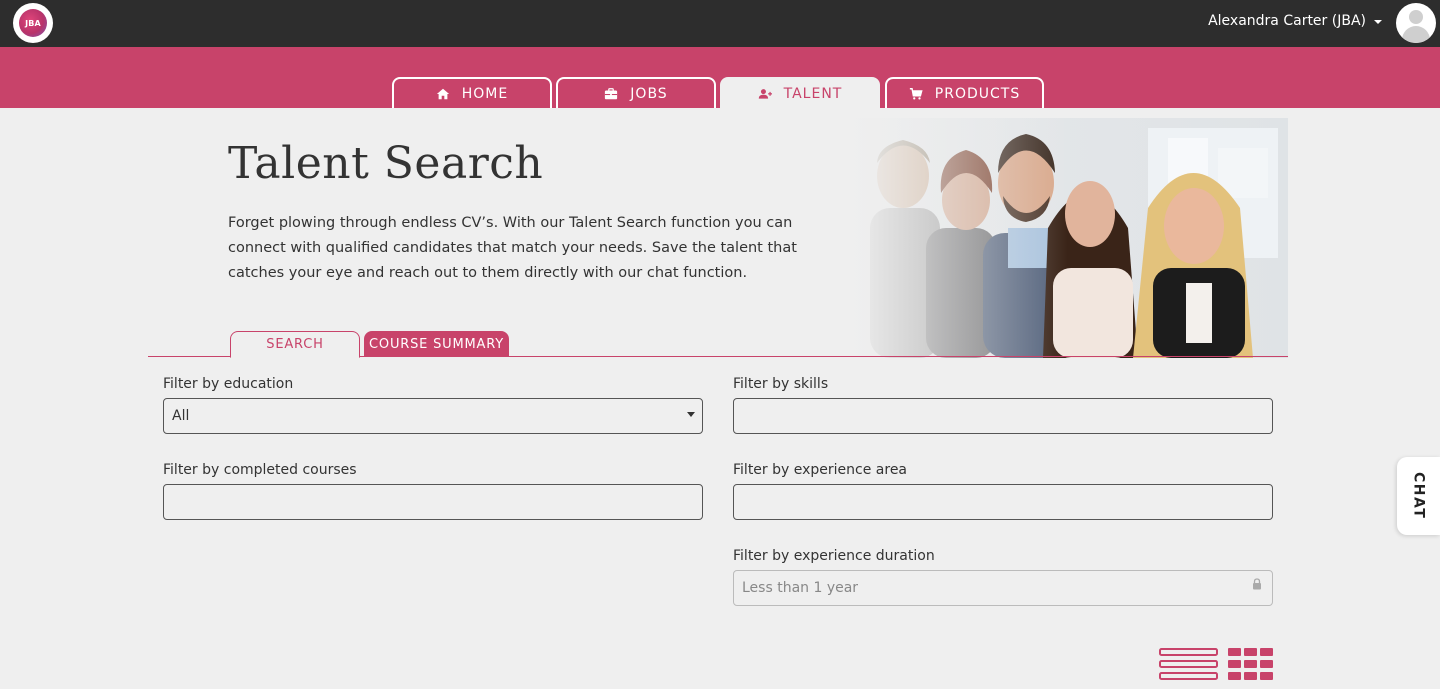 The width and height of the screenshot is (1440, 689). Describe the element at coordinates (1068, 238) in the screenshot. I see `hero-team-photo` at that location.